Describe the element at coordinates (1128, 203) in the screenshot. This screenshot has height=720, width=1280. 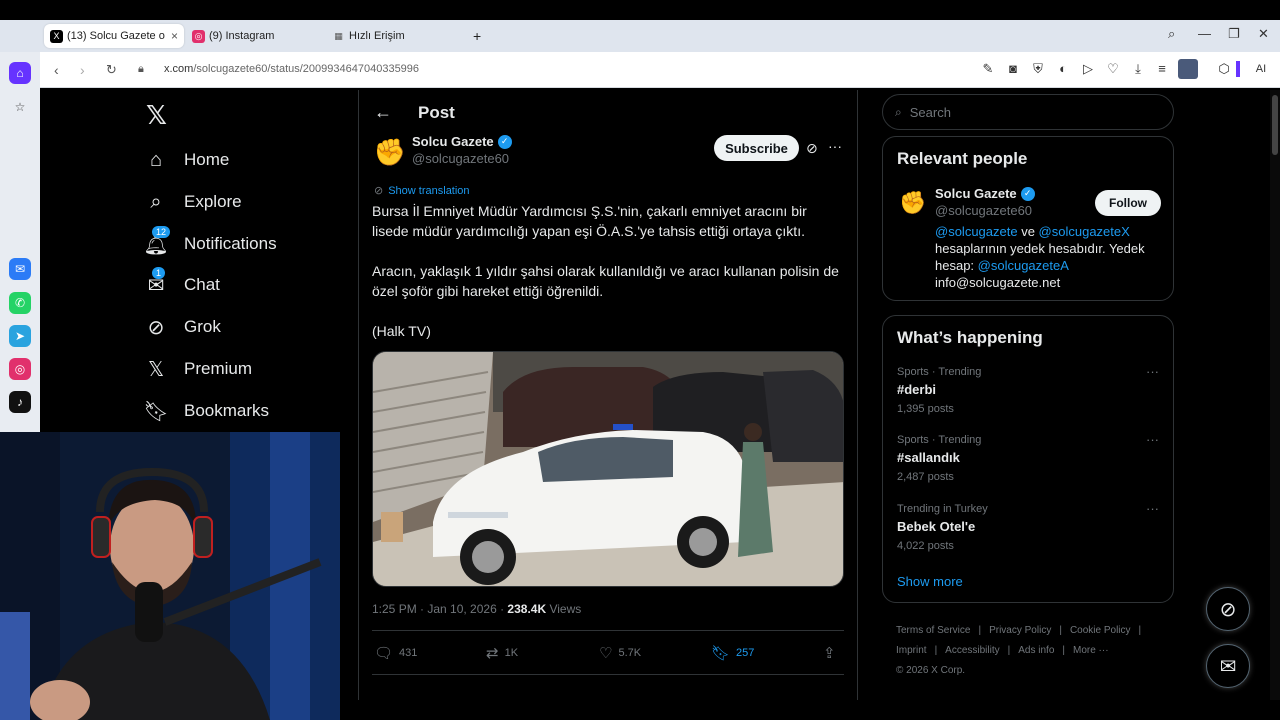
I see `follow-button: Follow` at that location.